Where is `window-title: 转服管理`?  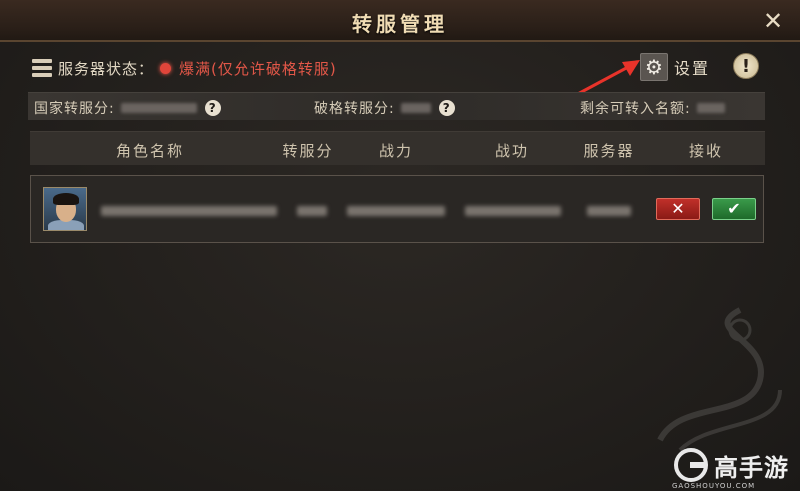
window-title: 转服管理 is located at coordinates (400, 24).